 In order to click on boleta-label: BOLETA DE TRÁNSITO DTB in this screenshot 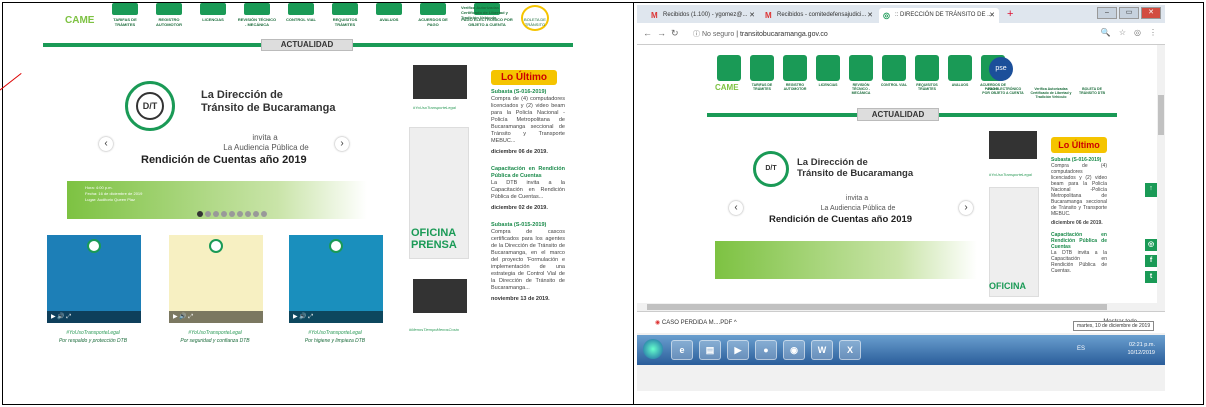, I will do `click(1092, 91)`.